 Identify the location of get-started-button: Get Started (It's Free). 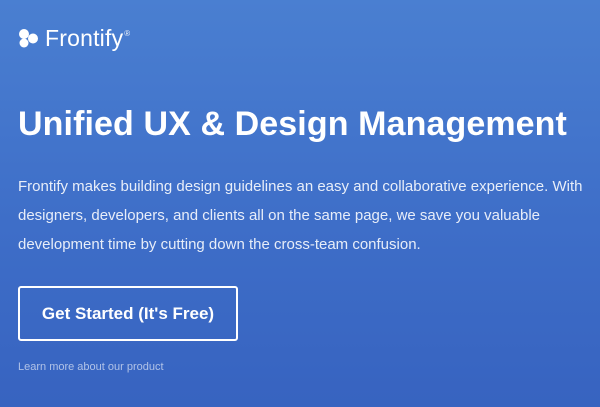
(128, 313).